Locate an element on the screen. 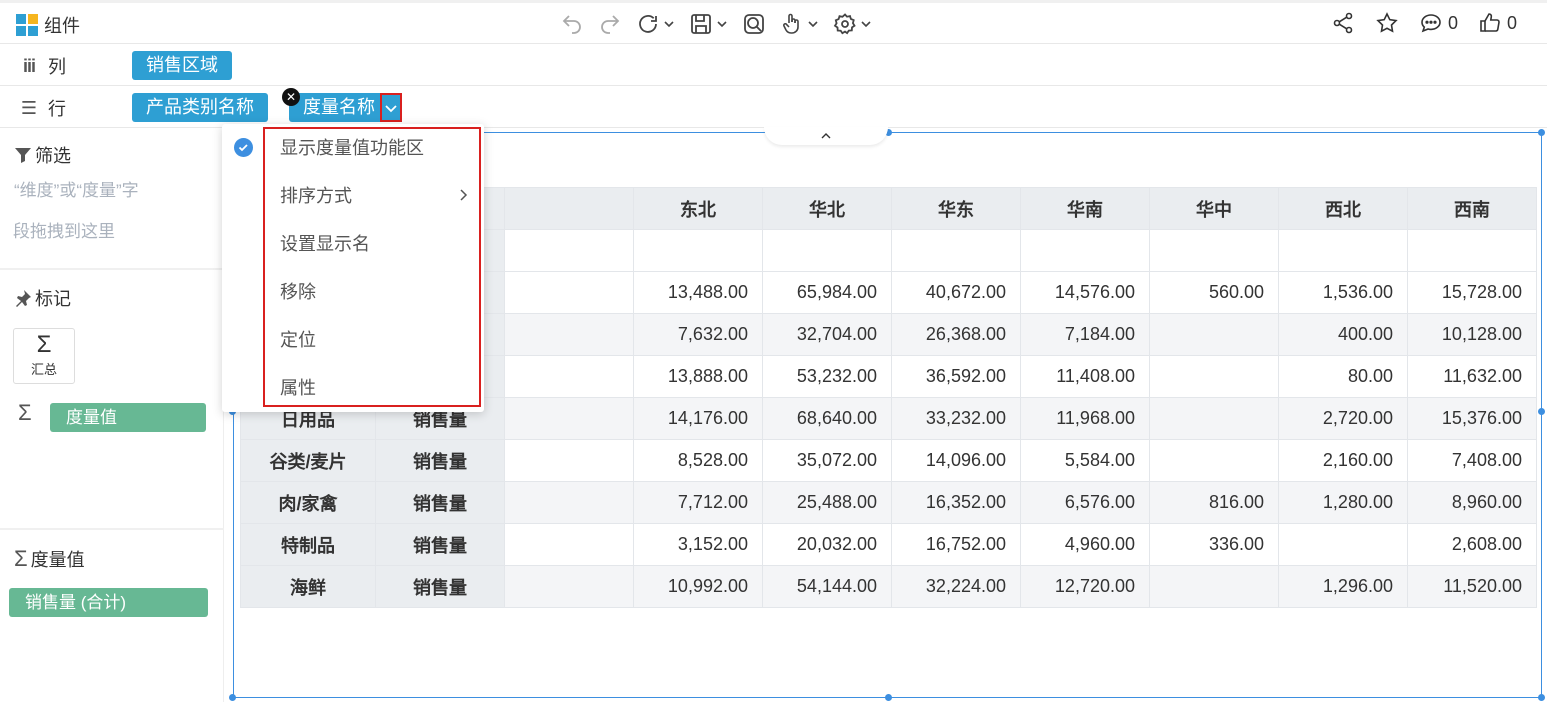 The width and height of the screenshot is (1547, 702). menu-item-sort: 排序方式 is located at coordinates (353, 196).